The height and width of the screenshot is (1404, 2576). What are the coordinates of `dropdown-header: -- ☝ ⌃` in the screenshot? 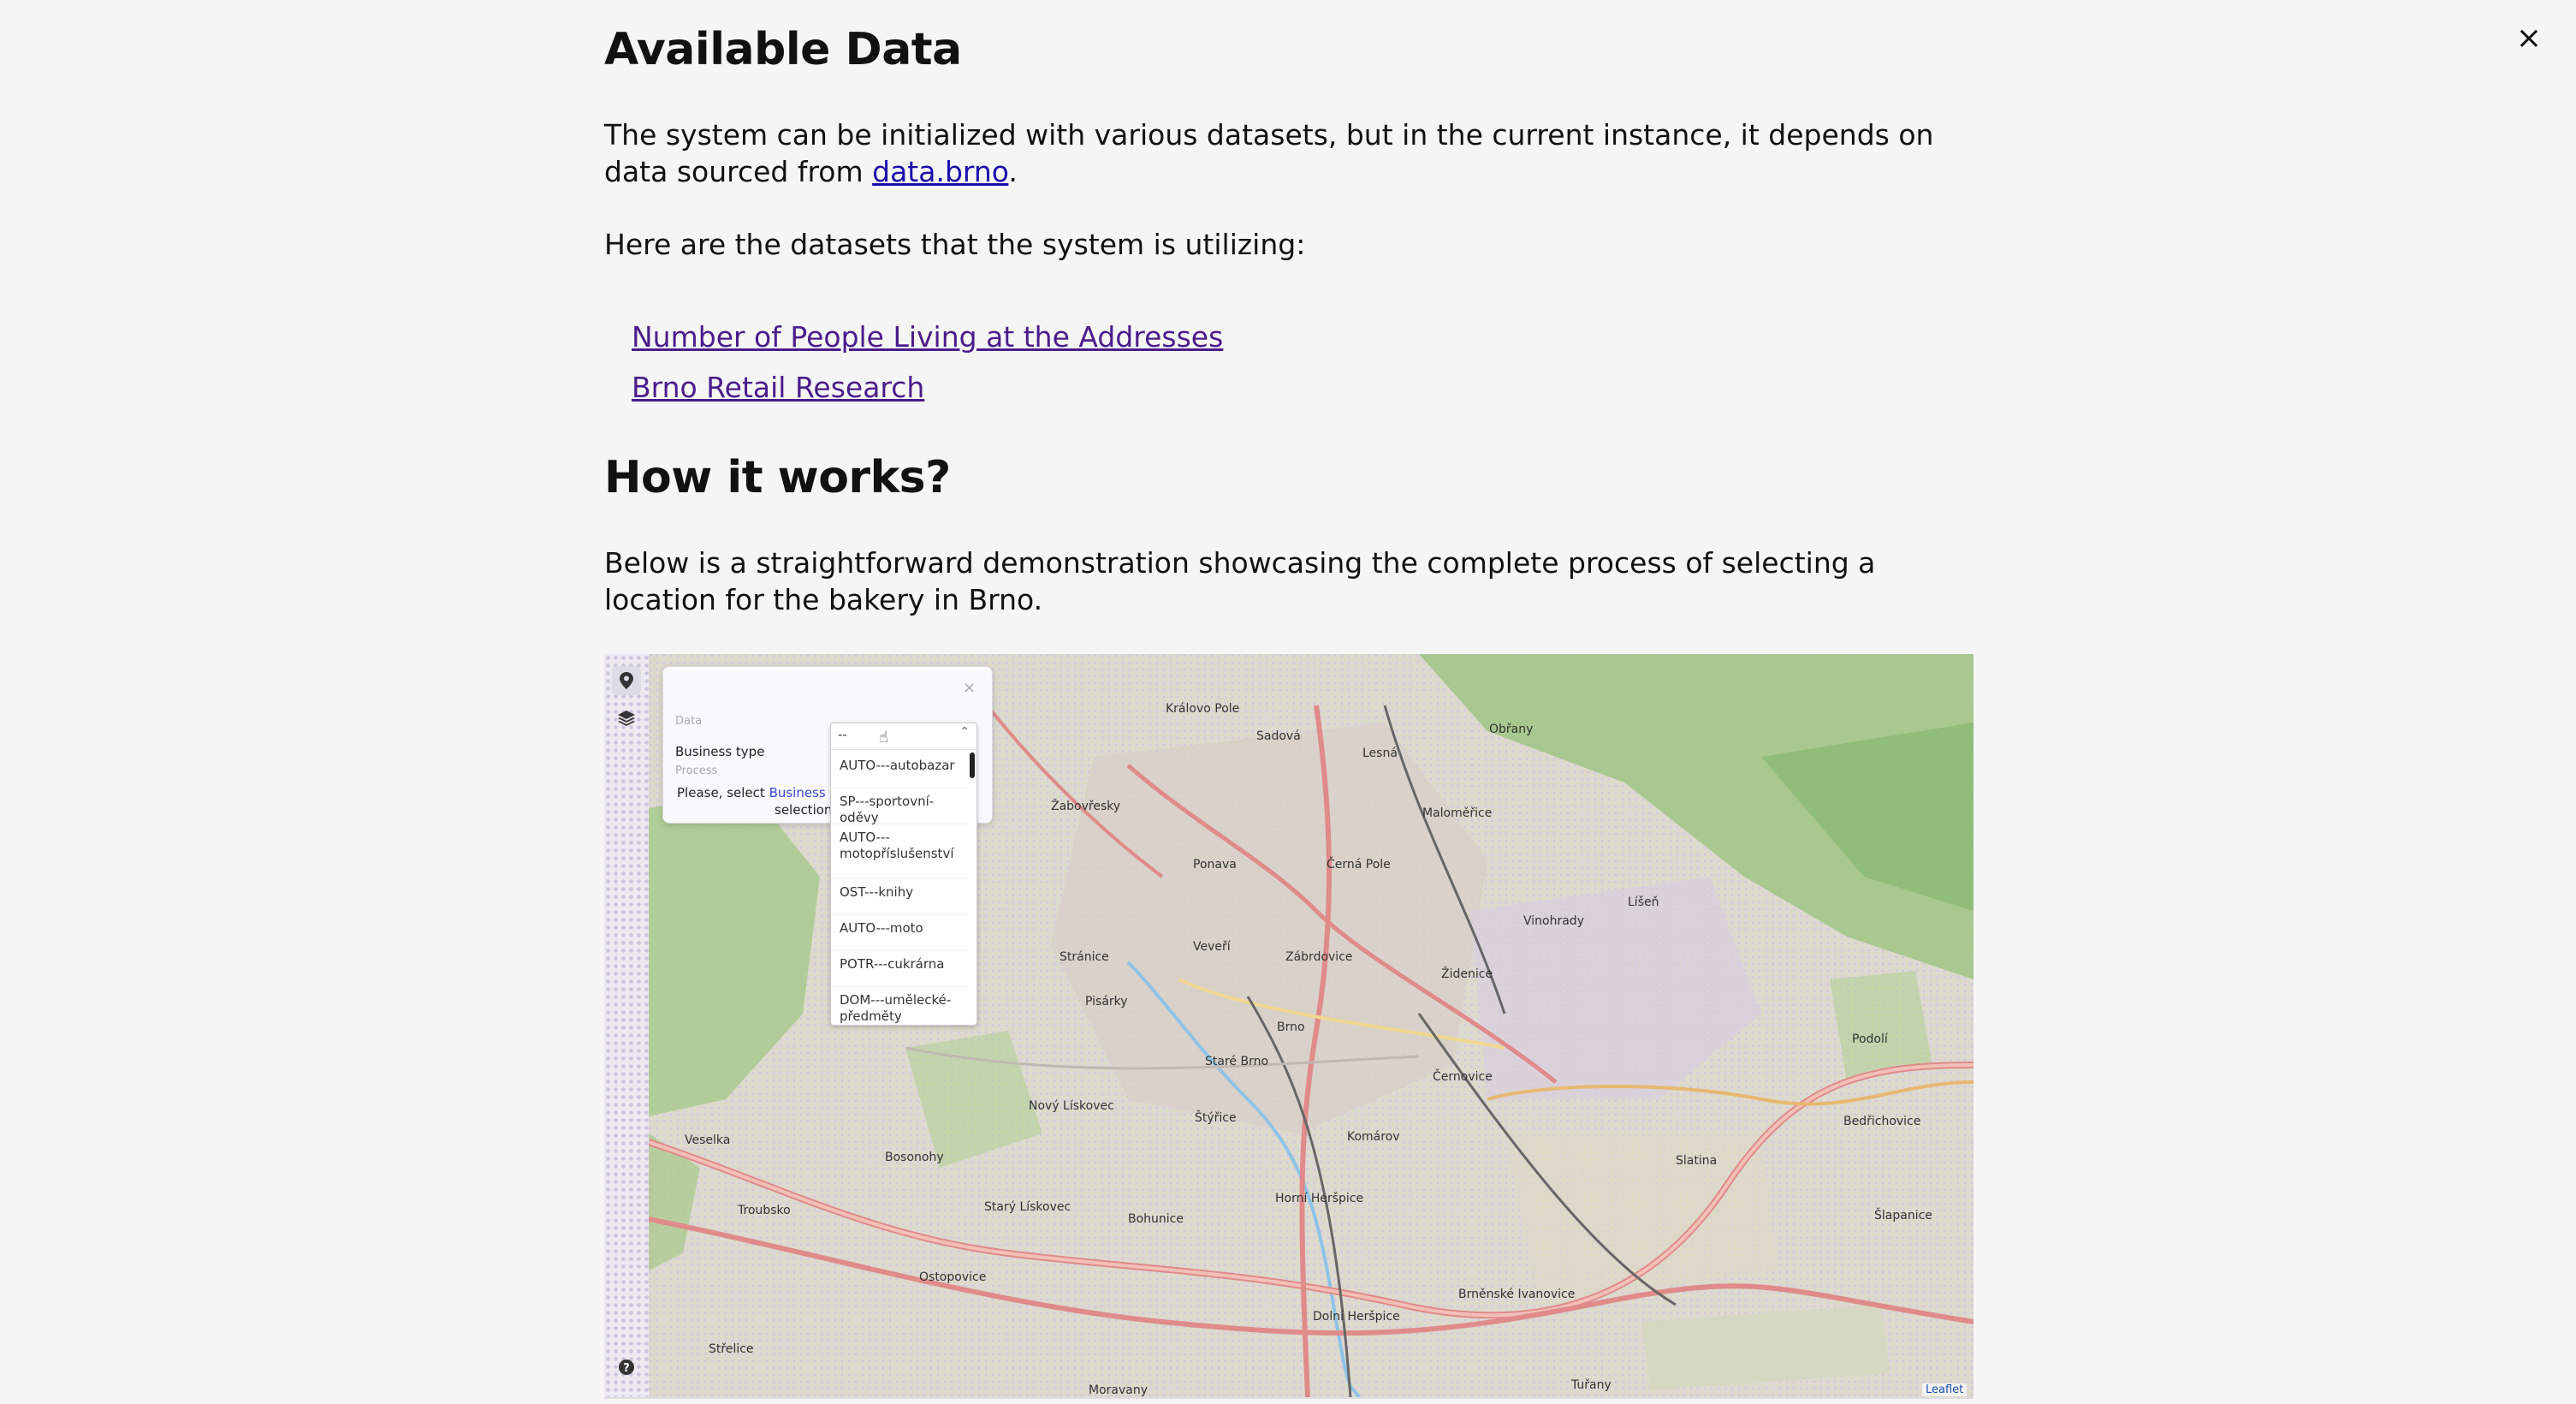 It's located at (903, 736).